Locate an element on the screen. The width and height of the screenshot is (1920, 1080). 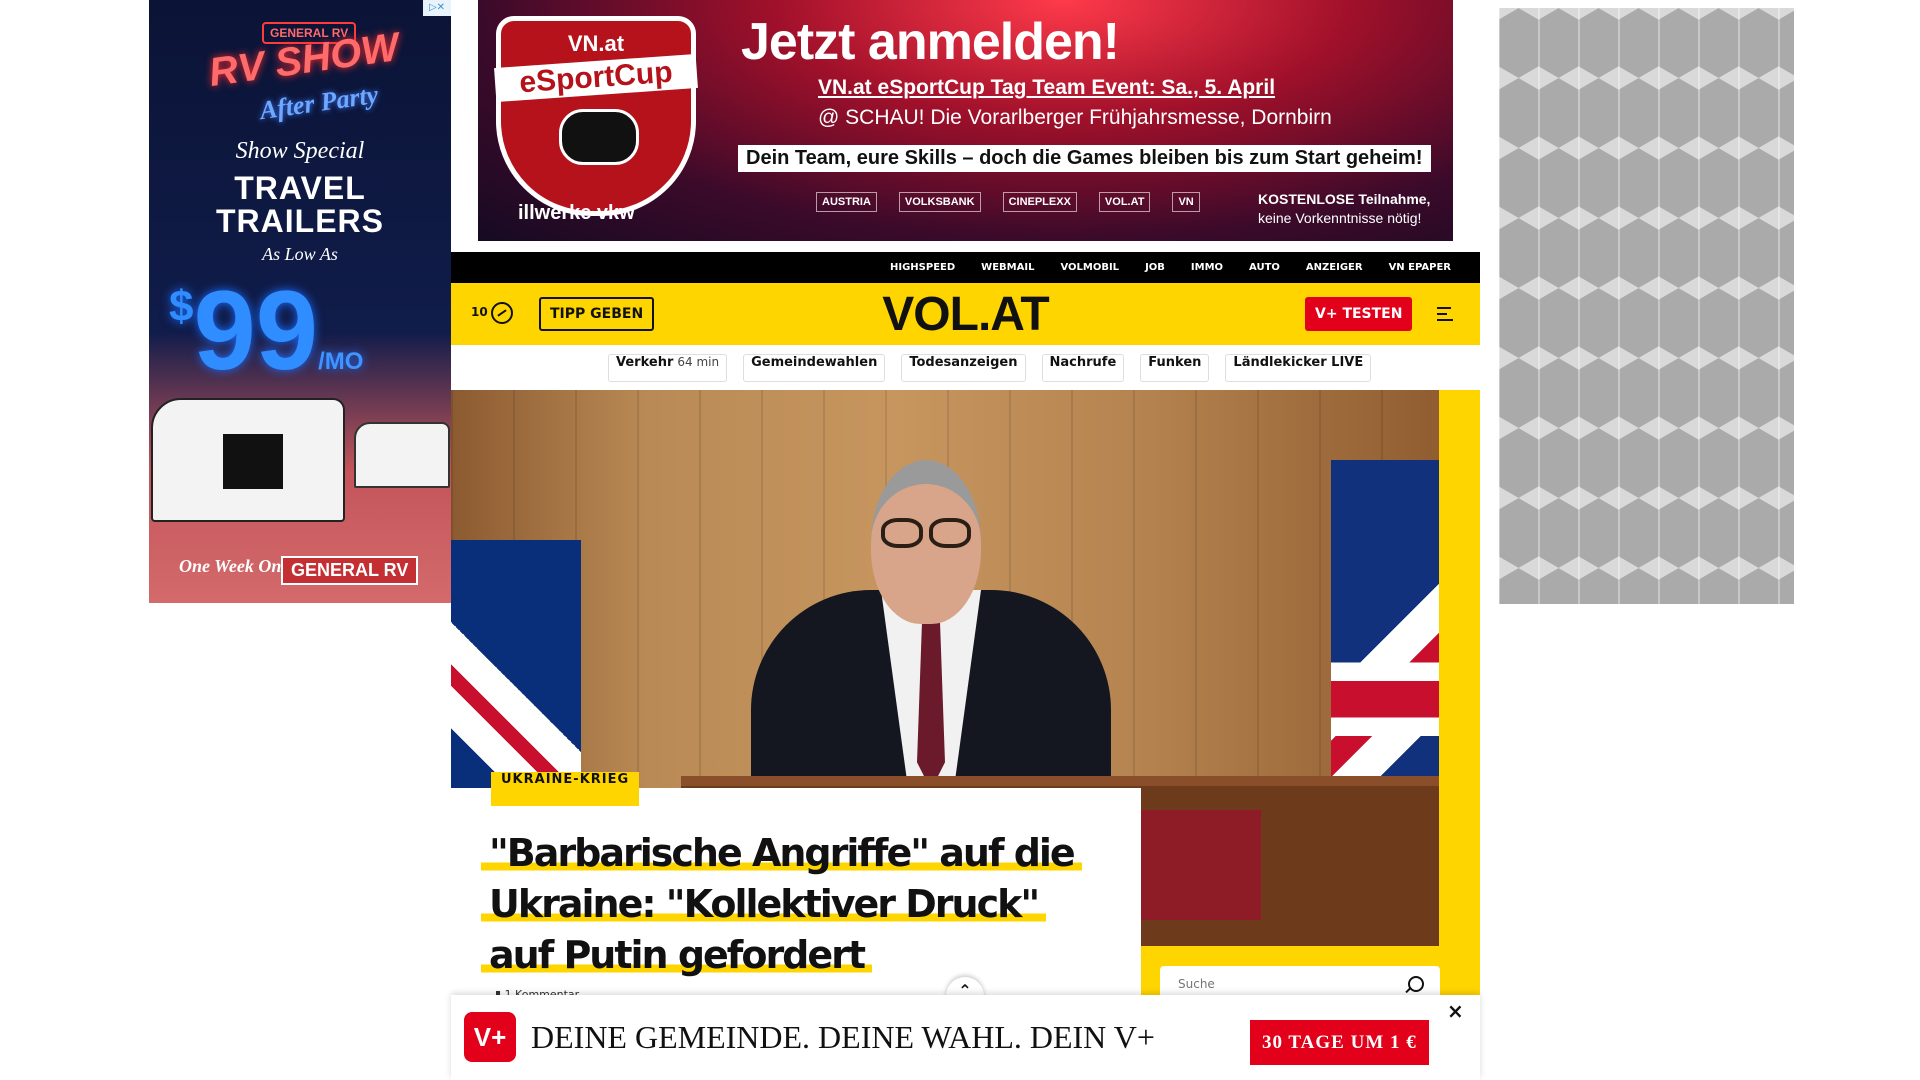
topnav-item-anzeiger: ANZEIGER is located at coordinates (1334, 267).